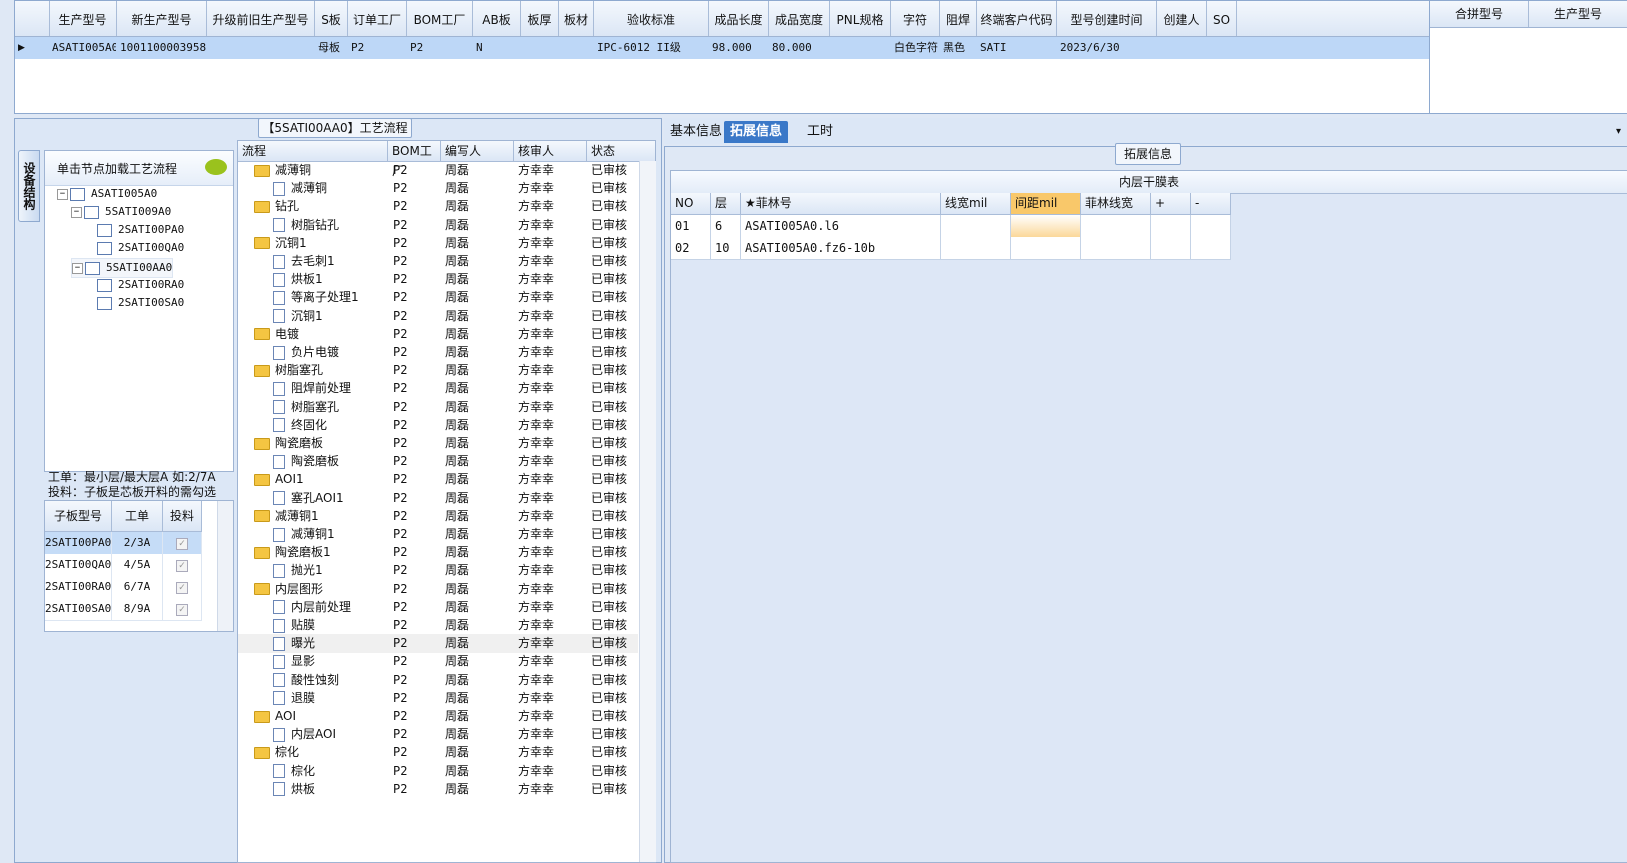 The width and height of the screenshot is (1627, 863). I want to click on dry-film-col-0: NO, so click(691, 204).